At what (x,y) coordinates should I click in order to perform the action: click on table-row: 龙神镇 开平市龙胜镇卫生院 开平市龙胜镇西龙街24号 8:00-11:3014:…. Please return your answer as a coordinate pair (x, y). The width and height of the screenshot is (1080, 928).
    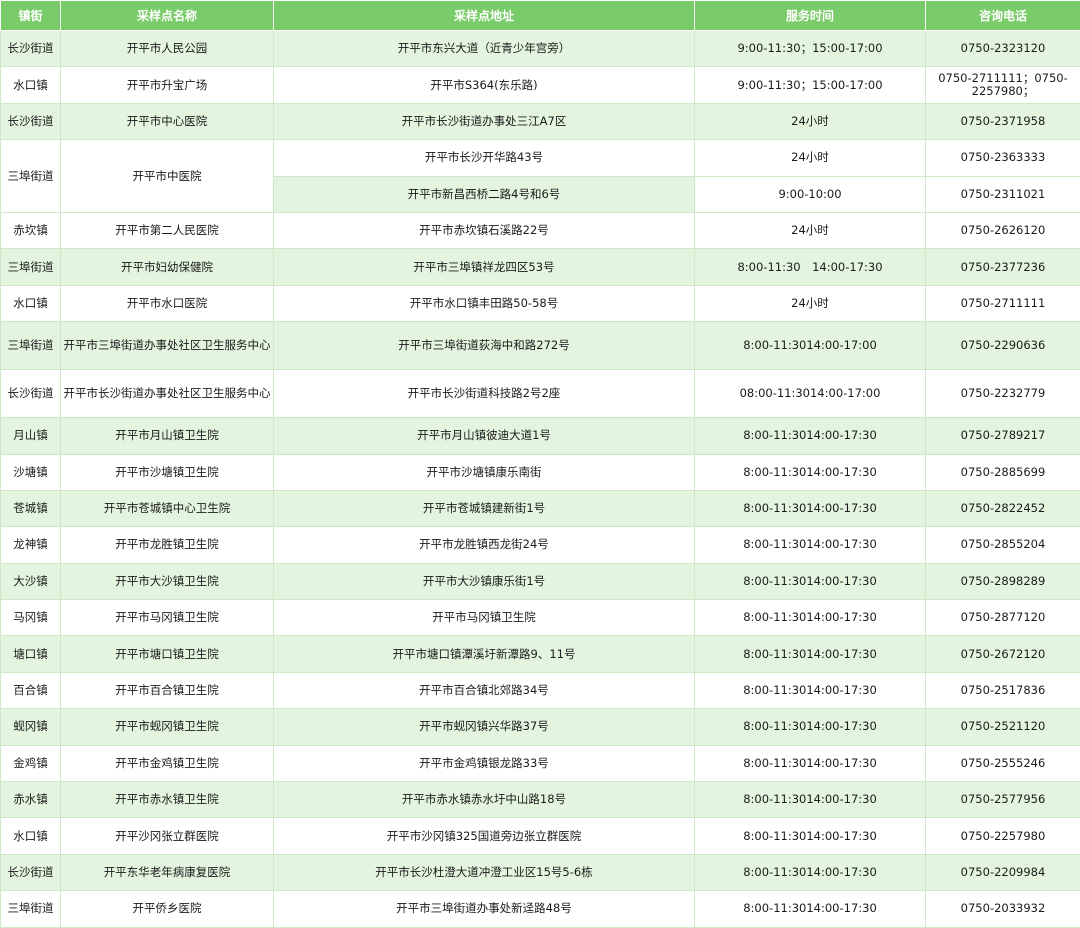
    Looking at the image, I should click on (540, 545).